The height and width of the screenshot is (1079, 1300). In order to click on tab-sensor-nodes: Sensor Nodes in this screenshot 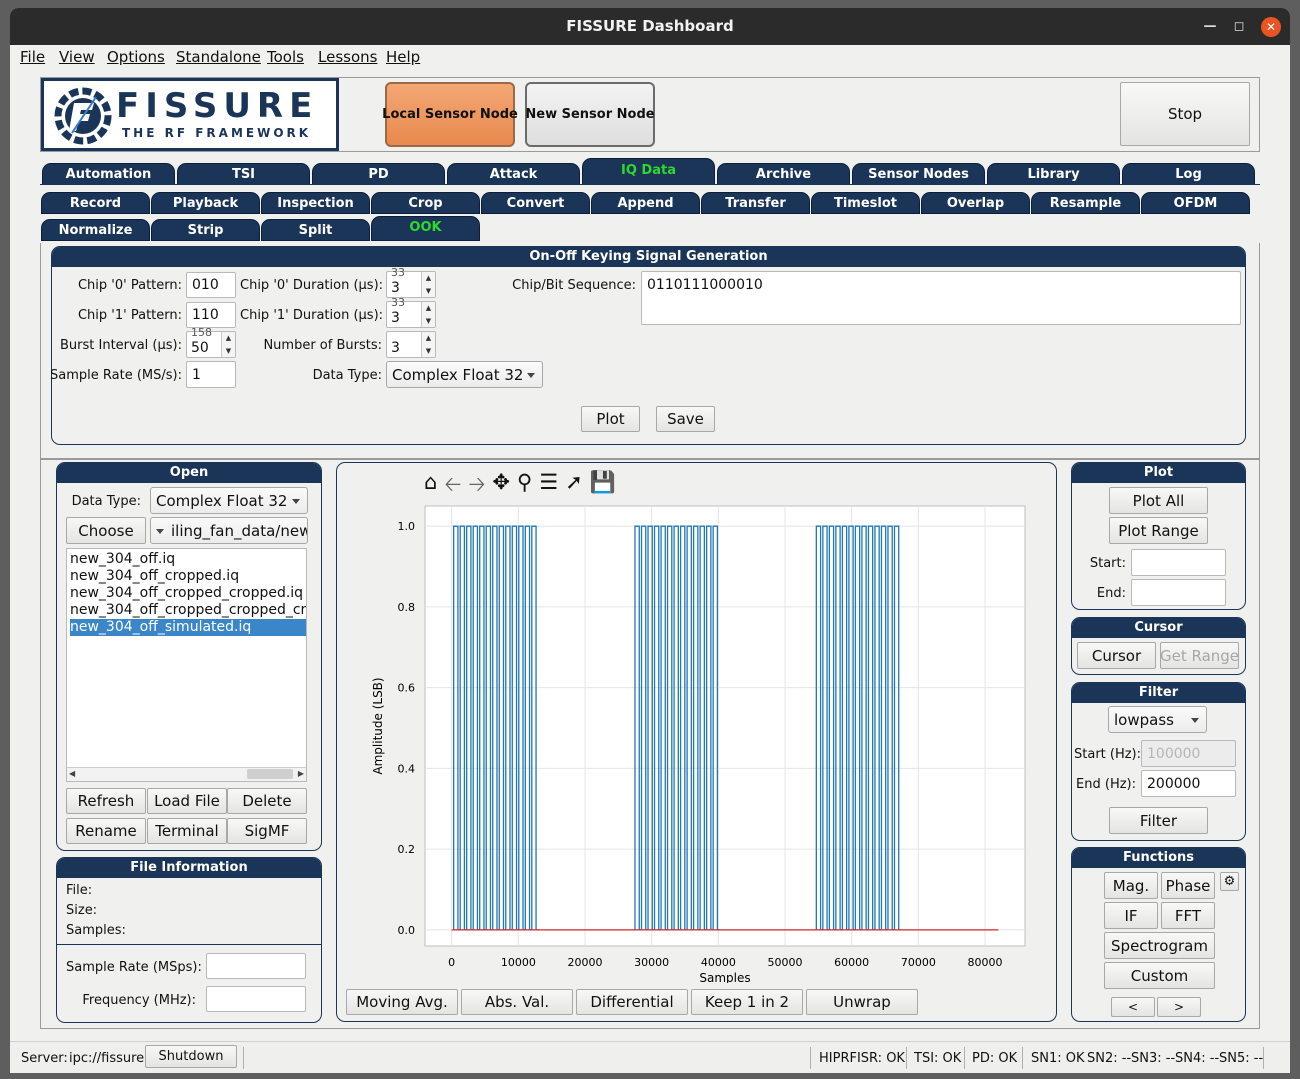, I will do `click(918, 174)`.